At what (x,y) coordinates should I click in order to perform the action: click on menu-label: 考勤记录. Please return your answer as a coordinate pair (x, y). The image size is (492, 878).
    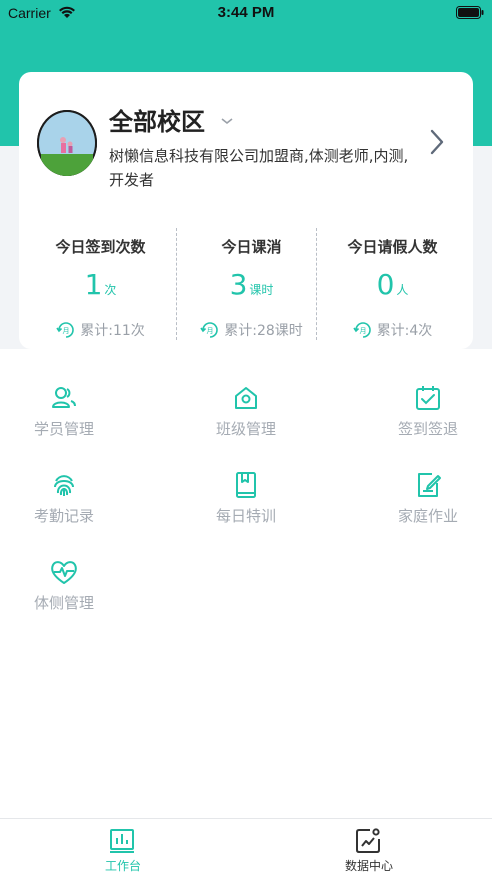
    Looking at the image, I should click on (63, 516).